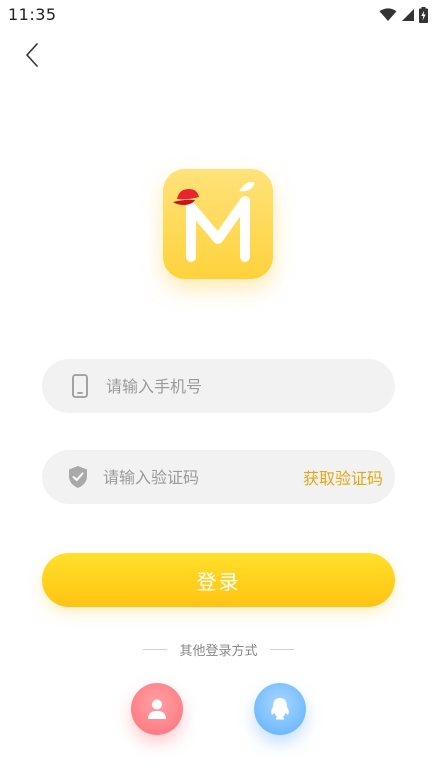  I want to click on phone-icon, so click(80, 386).